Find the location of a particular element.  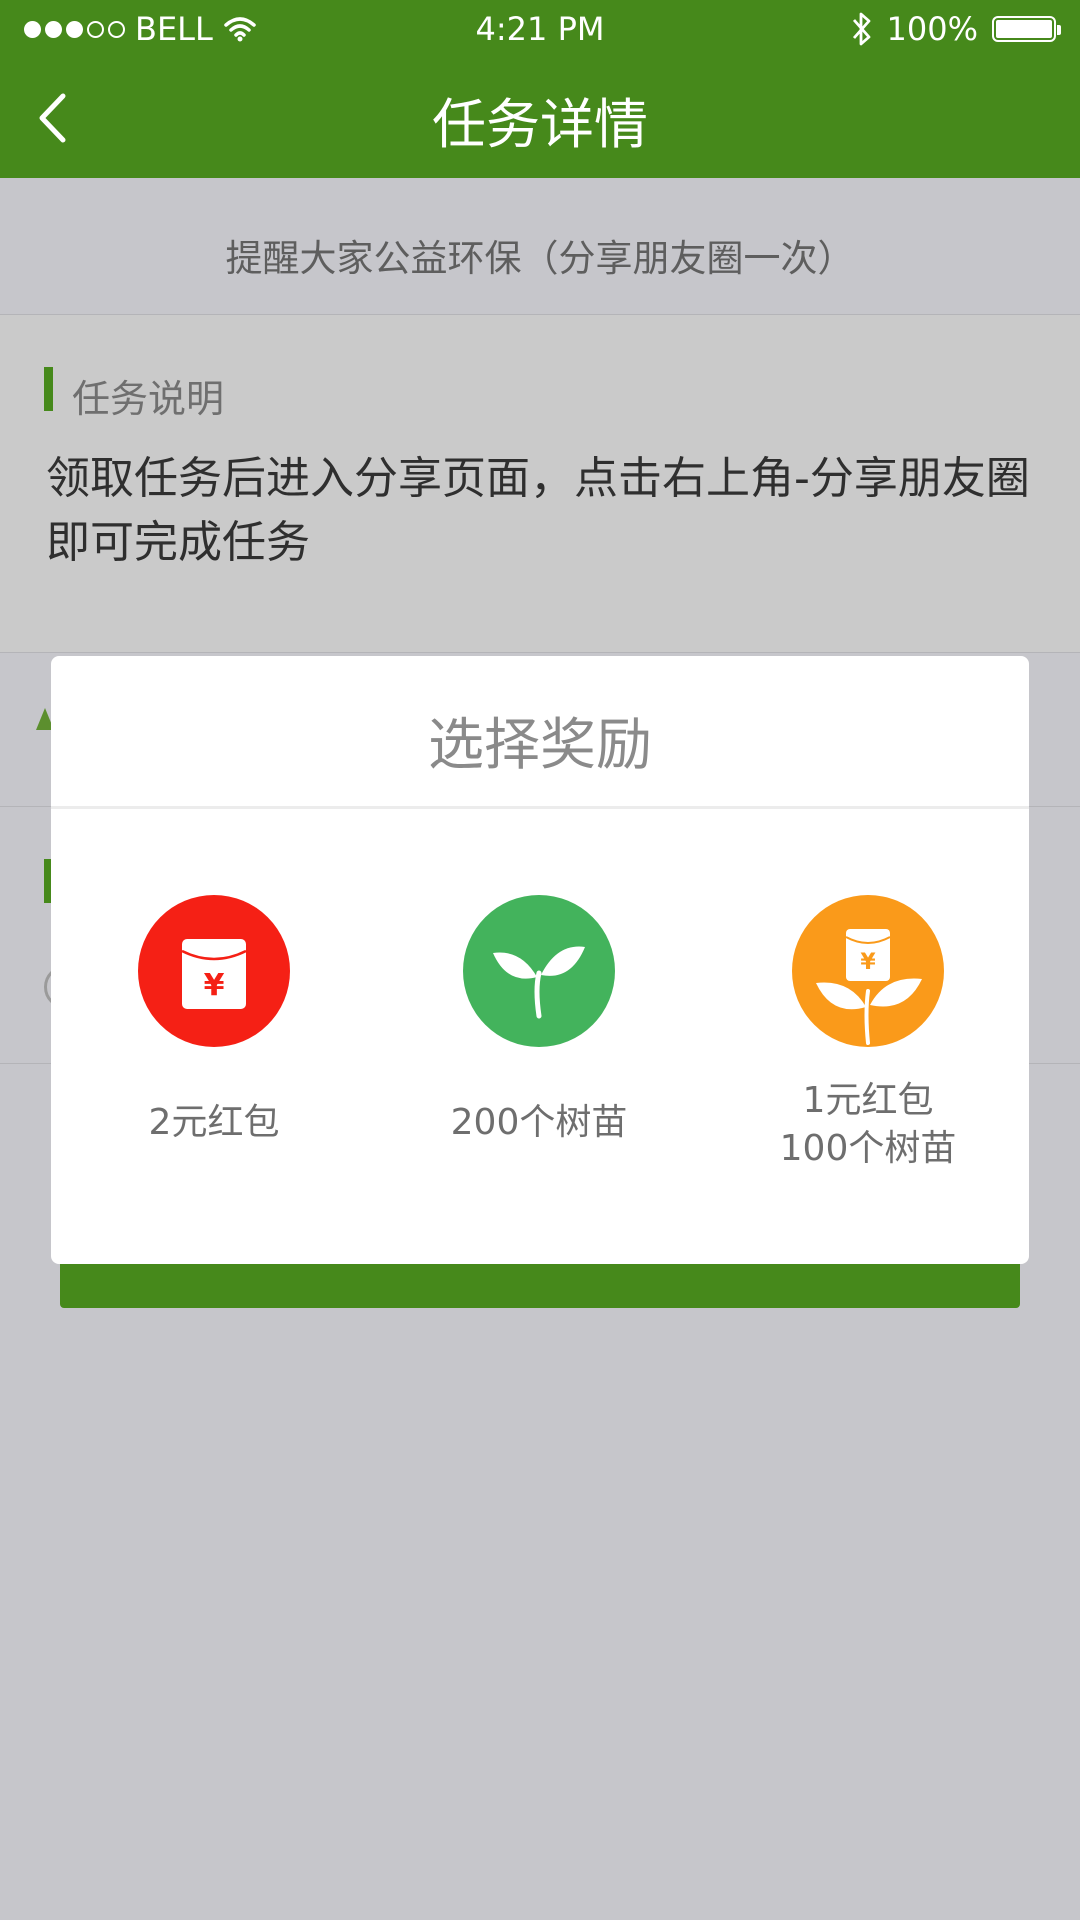

reward-option-red-envelope: ¥ 2元红包 is located at coordinates (214, 1021).